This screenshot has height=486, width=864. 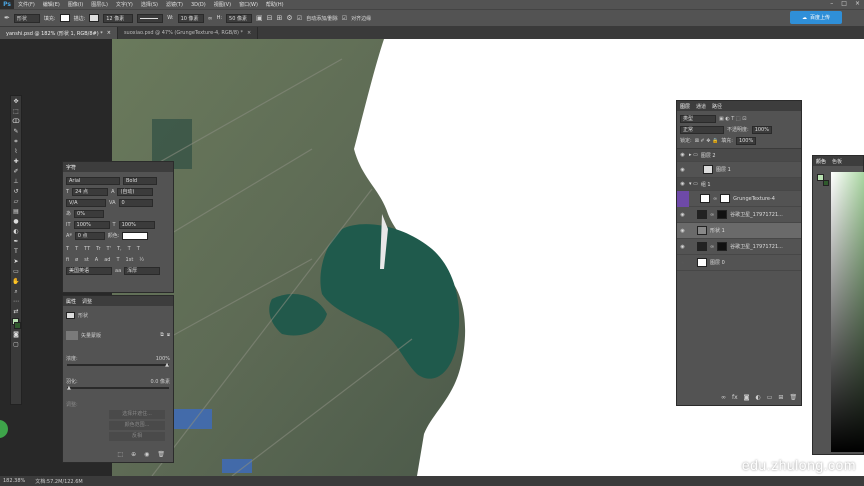 What do you see at coordinates (826, 183) in the screenshot?
I see `bg-swatch` at bounding box center [826, 183].